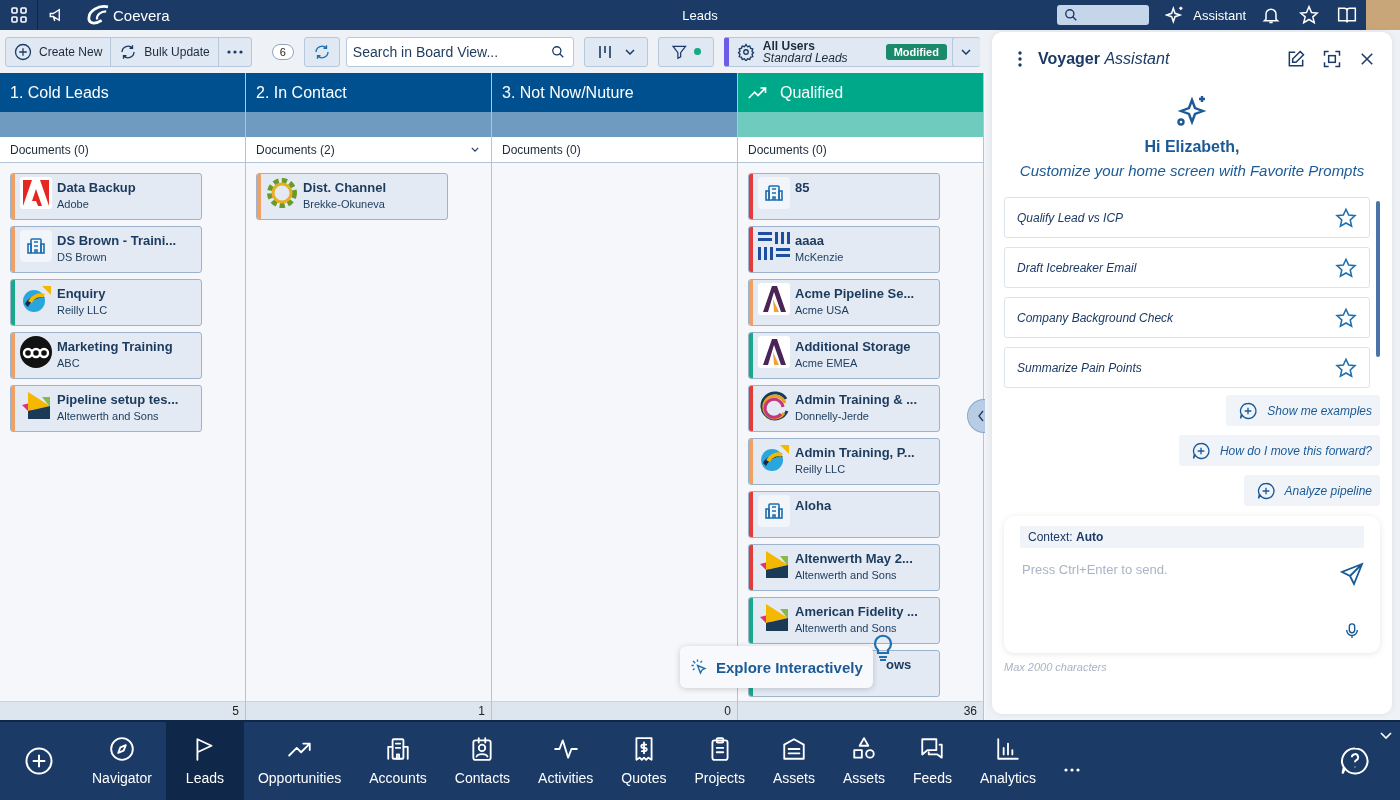 Image resolution: width=1400 pixels, height=800 pixels. What do you see at coordinates (810, 240) in the screenshot?
I see `card-title: aaaa` at bounding box center [810, 240].